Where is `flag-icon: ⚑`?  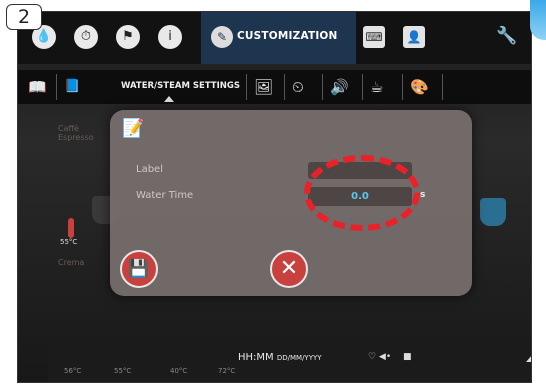
flag-icon: ⚑ is located at coordinates (128, 37).